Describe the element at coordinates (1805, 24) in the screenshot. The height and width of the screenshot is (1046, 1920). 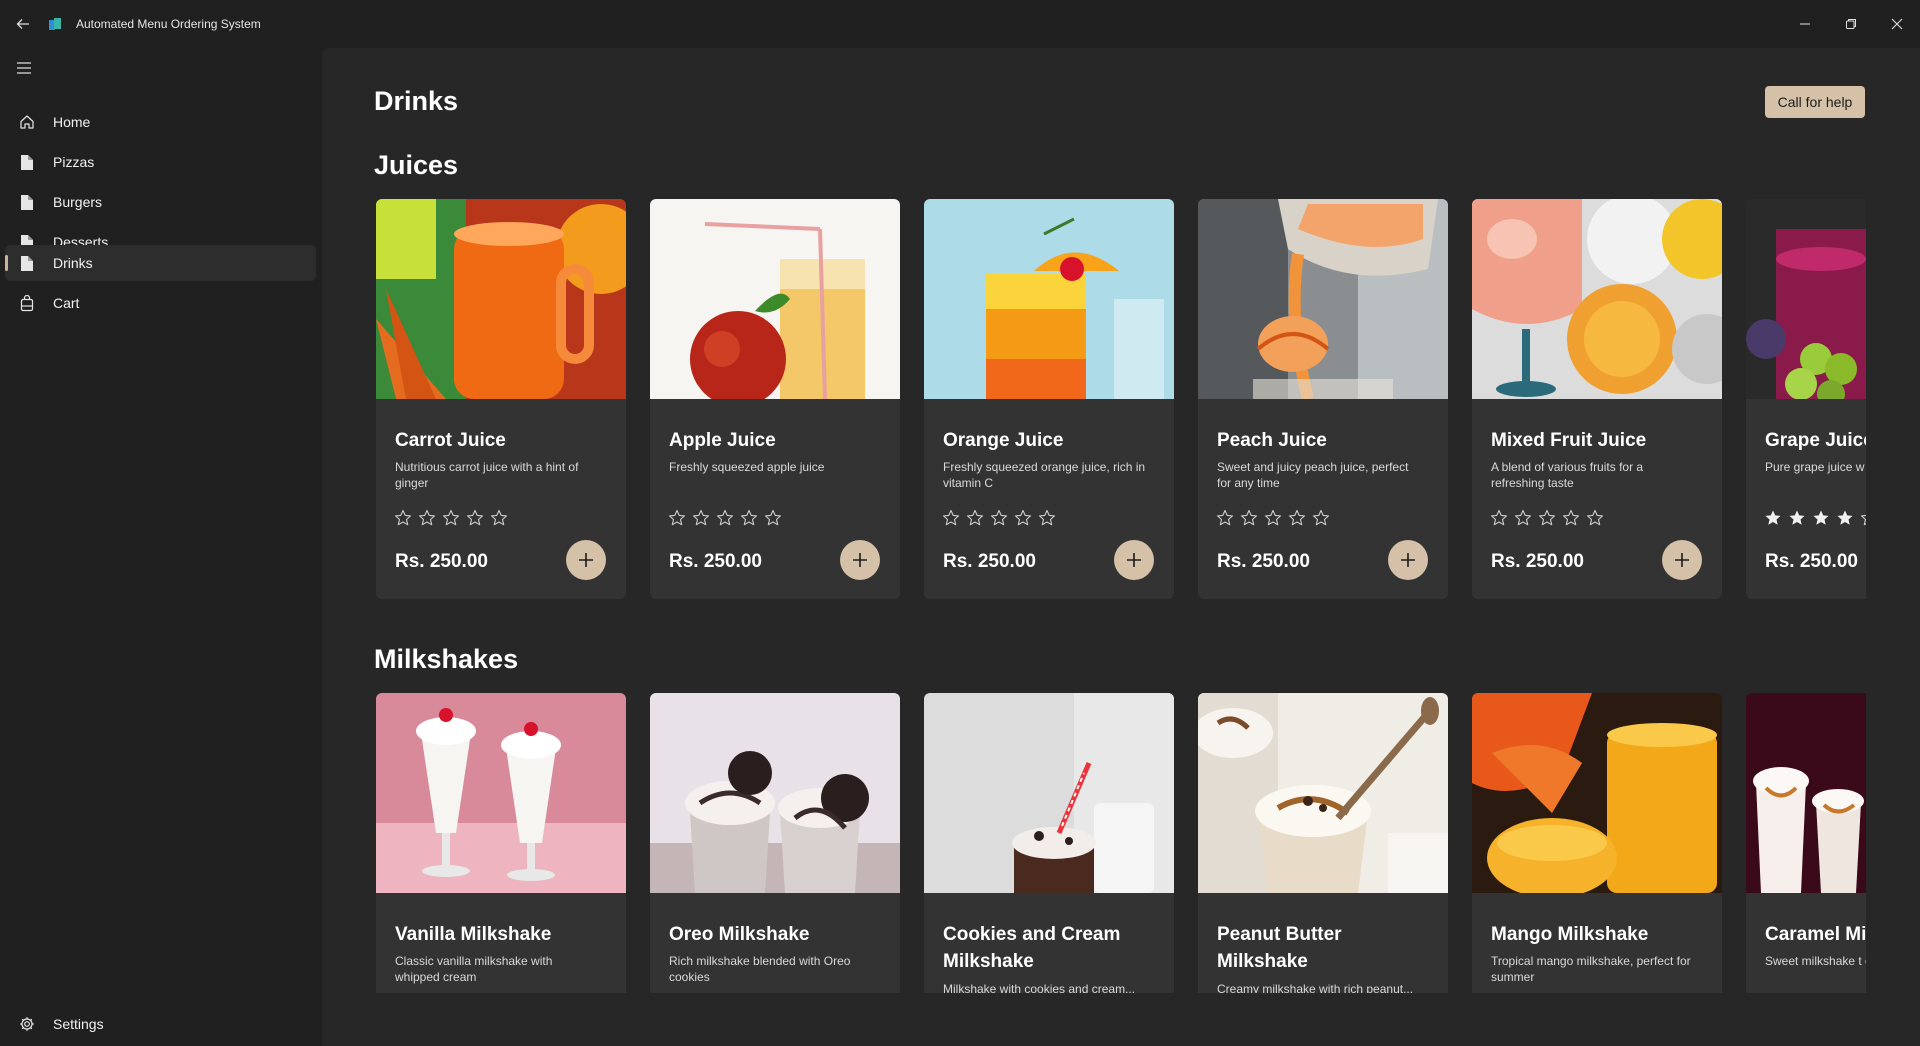
I see `minimize-button` at that location.